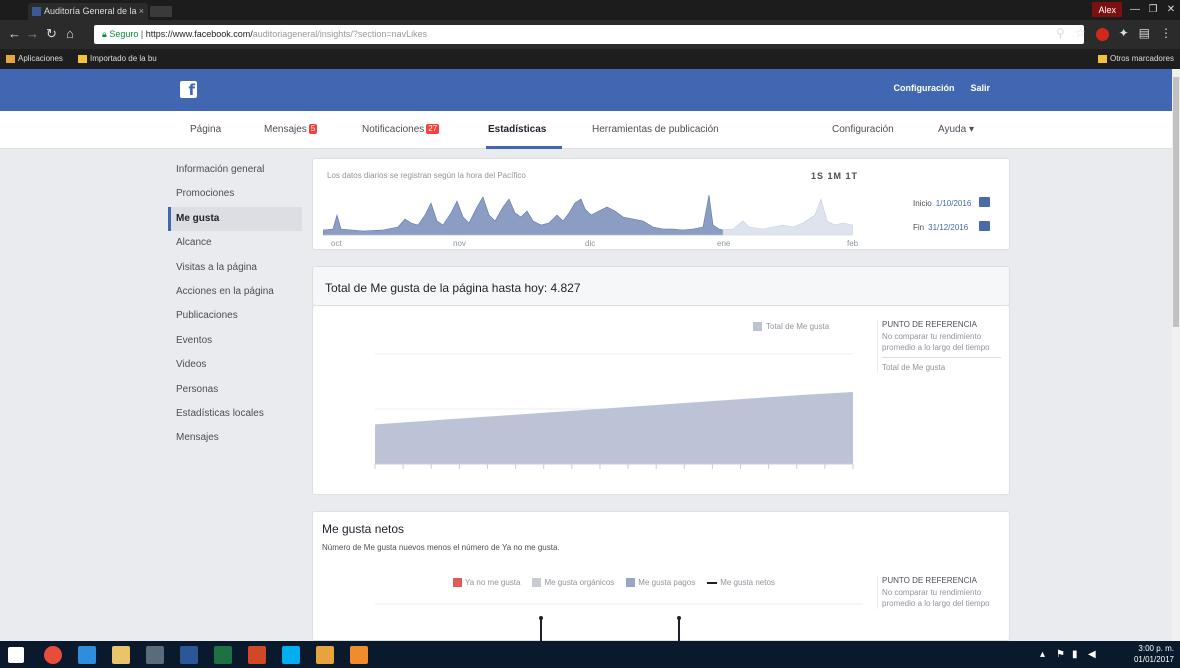  What do you see at coordinates (593, 619) in the screenshot?
I see `net-likes-chart` at bounding box center [593, 619].